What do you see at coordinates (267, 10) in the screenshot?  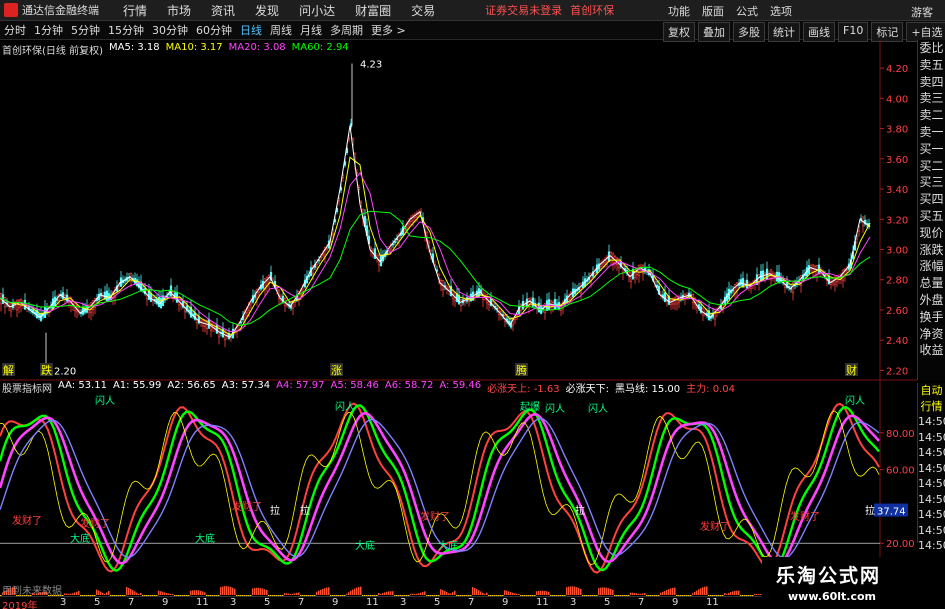 I see `menu-discover: 发现` at bounding box center [267, 10].